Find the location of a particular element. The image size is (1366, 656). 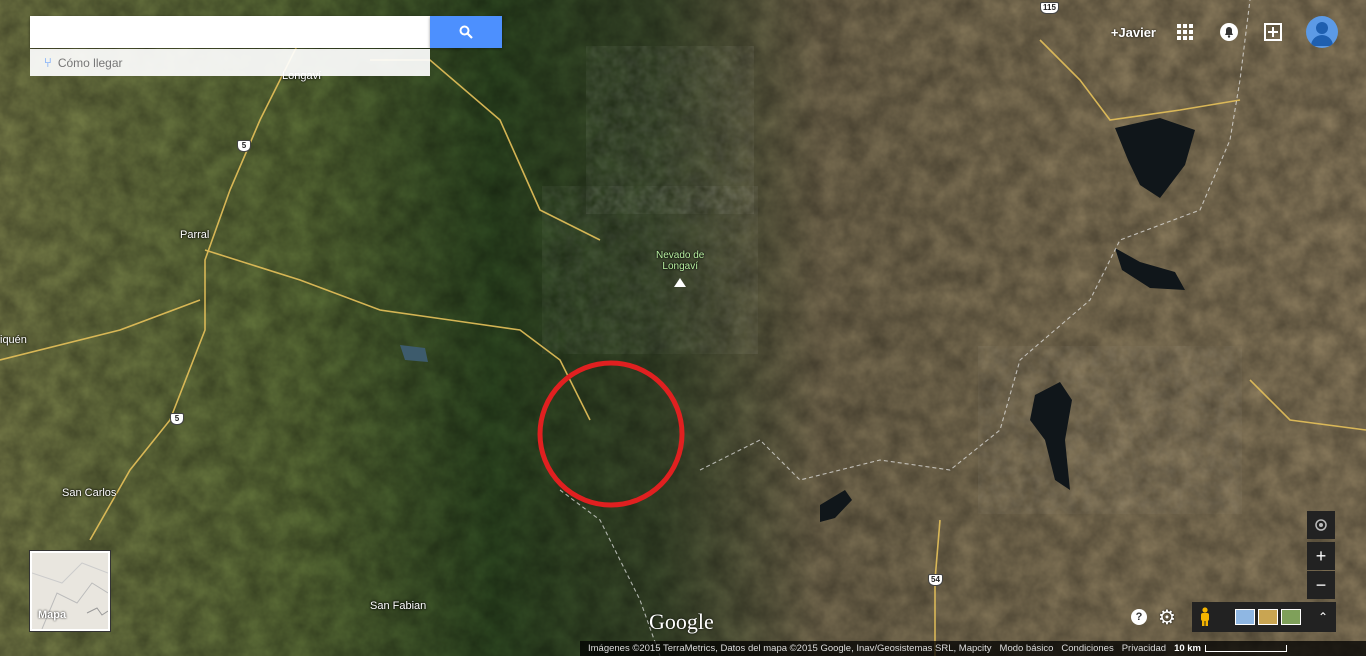

search-box is located at coordinates (230, 32).